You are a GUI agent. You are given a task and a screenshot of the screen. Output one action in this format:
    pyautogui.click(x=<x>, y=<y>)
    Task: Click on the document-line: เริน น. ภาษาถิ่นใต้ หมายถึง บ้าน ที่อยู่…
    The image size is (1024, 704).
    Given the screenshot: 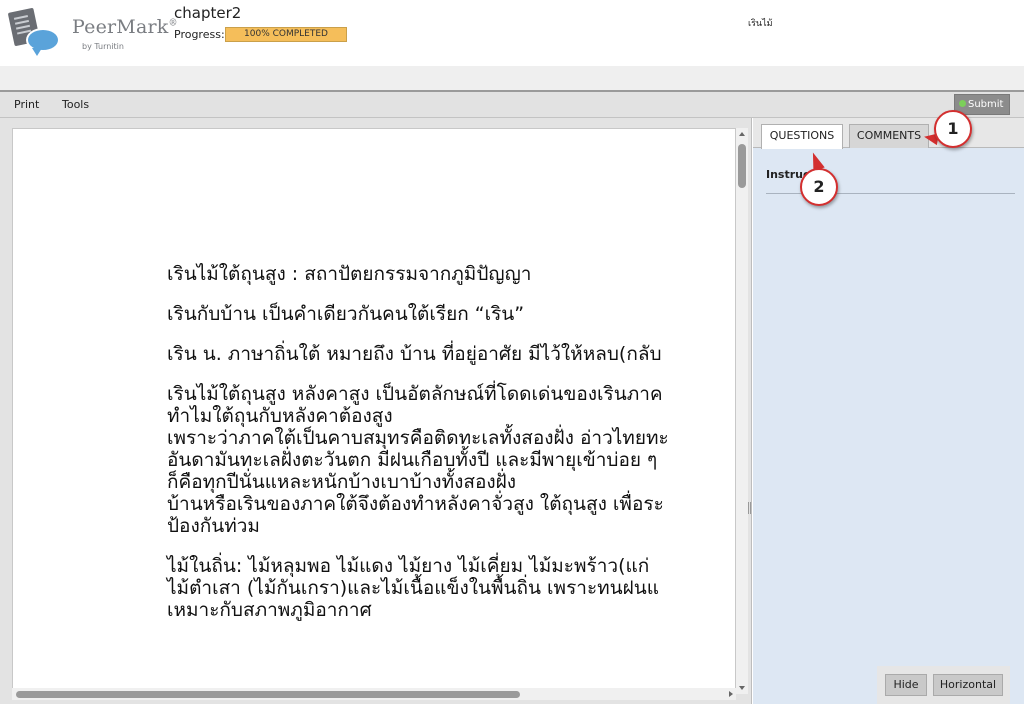 What is the action you would take?
    pyautogui.click(x=414, y=354)
    